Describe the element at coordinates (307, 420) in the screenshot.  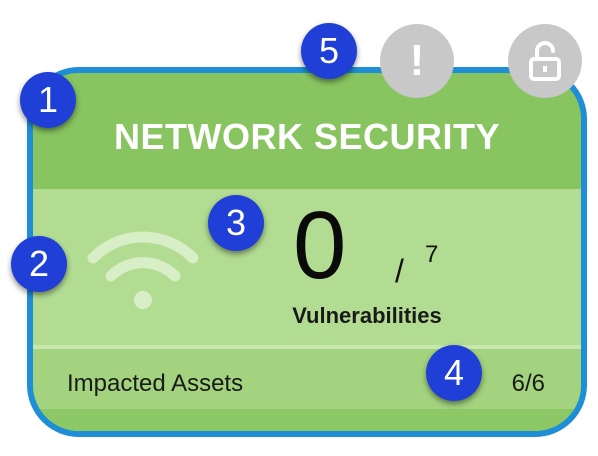
I see `card-bottom-band` at that location.